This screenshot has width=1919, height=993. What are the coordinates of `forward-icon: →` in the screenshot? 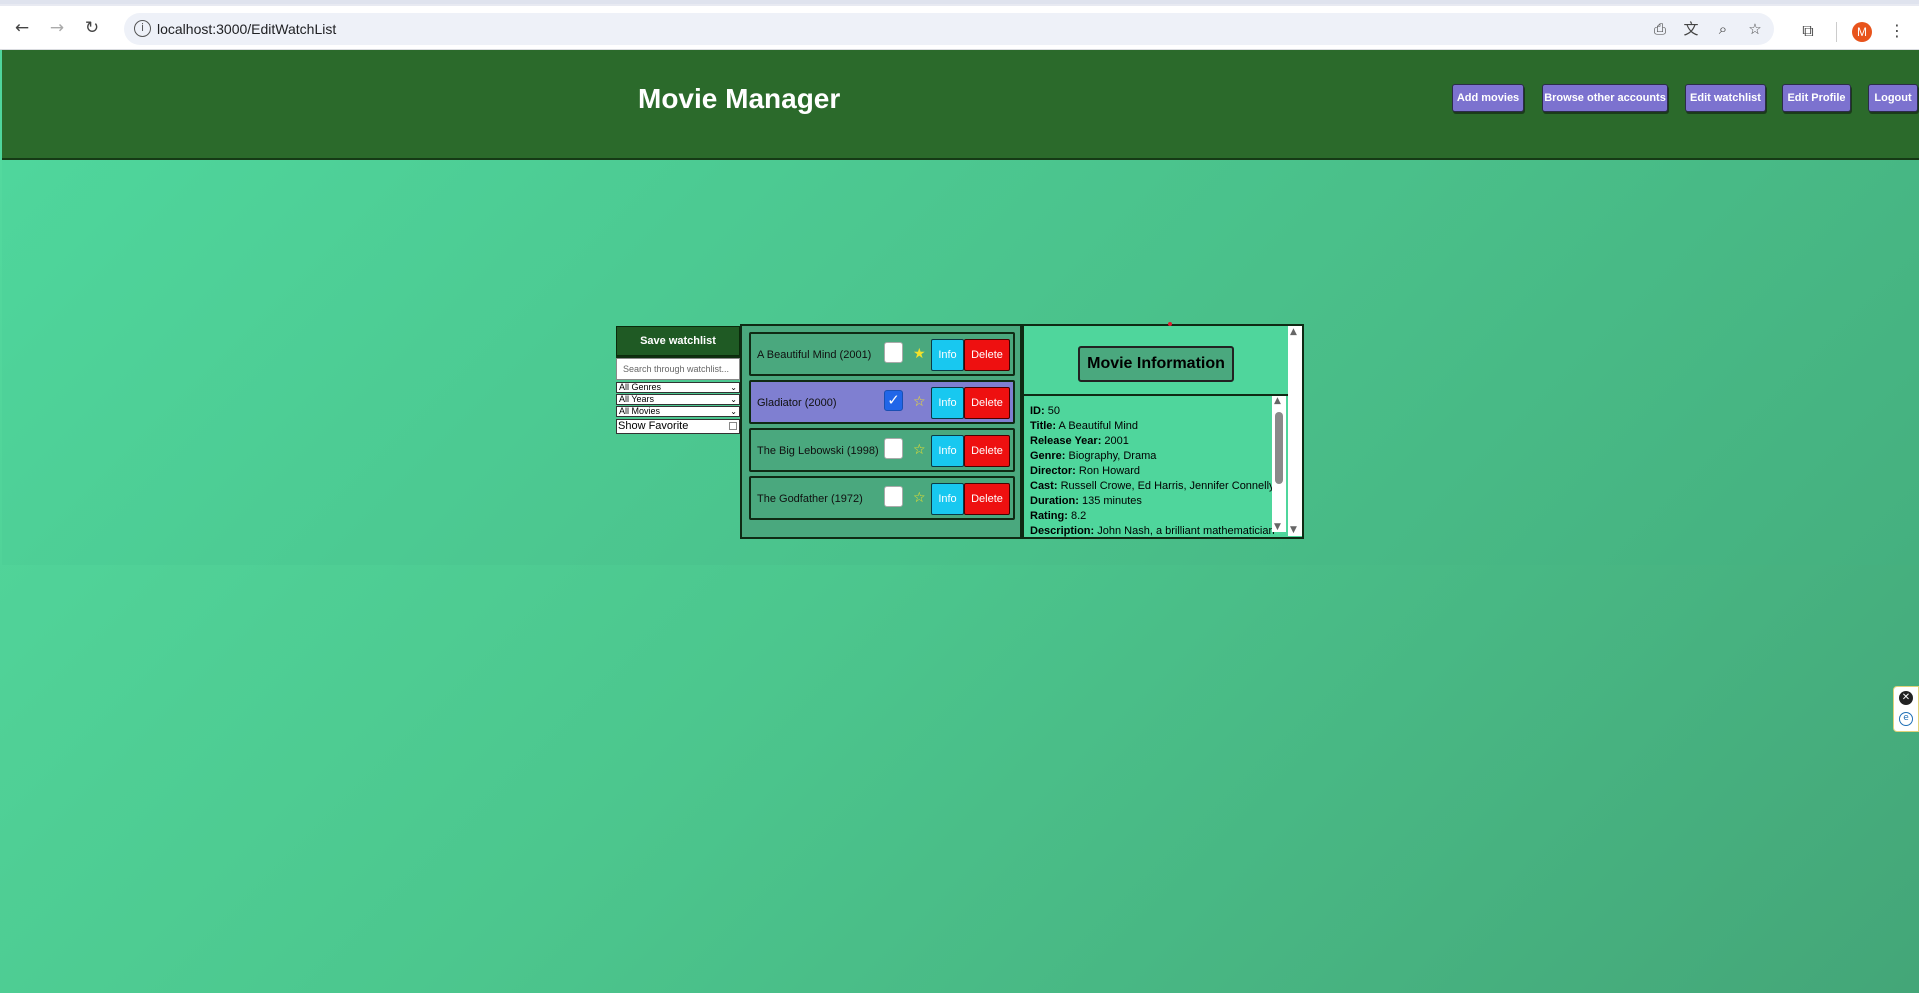 It's located at (57, 28).